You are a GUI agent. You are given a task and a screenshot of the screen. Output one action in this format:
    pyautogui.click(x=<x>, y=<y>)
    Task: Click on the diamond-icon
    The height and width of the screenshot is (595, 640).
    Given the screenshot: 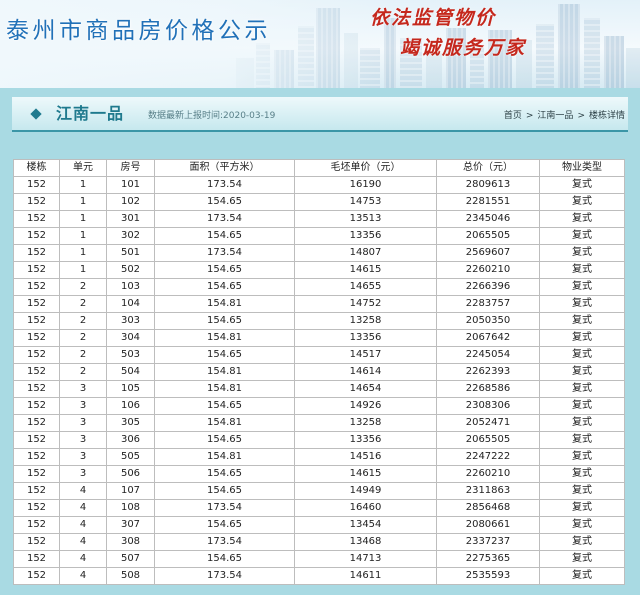 What is the action you would take?
    pyautogui.click(x=36, y=114)
    